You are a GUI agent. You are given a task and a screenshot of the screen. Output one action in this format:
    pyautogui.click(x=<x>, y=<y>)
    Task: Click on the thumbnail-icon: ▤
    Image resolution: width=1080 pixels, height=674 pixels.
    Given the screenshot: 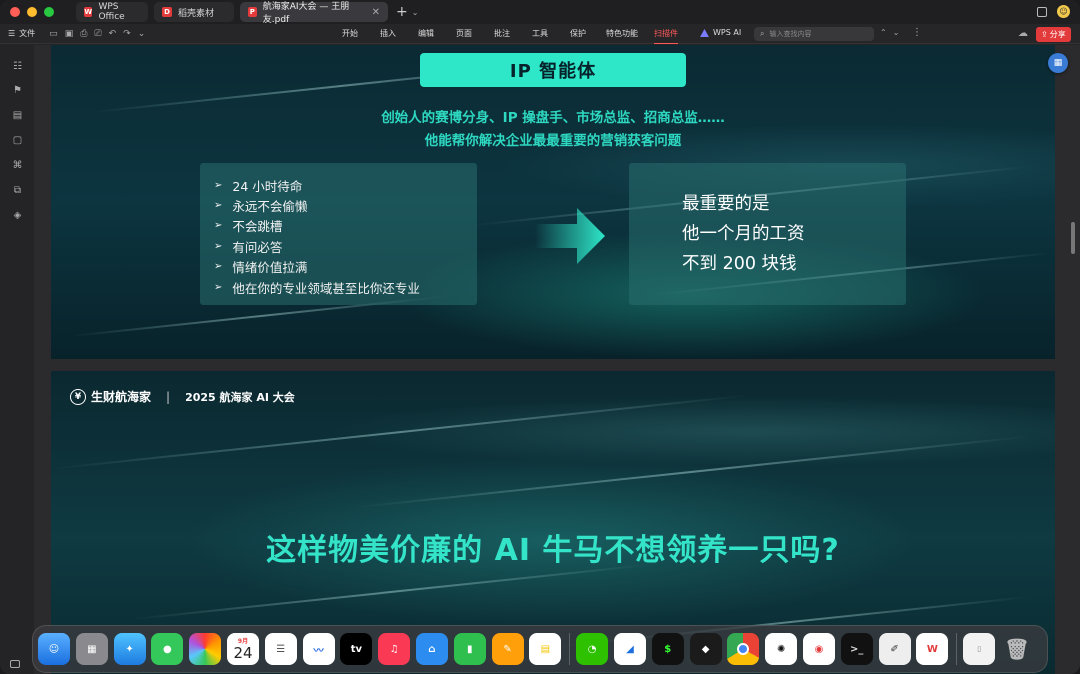 What is the action you would take?
    pyautogui.click(x=17, y=115)
    